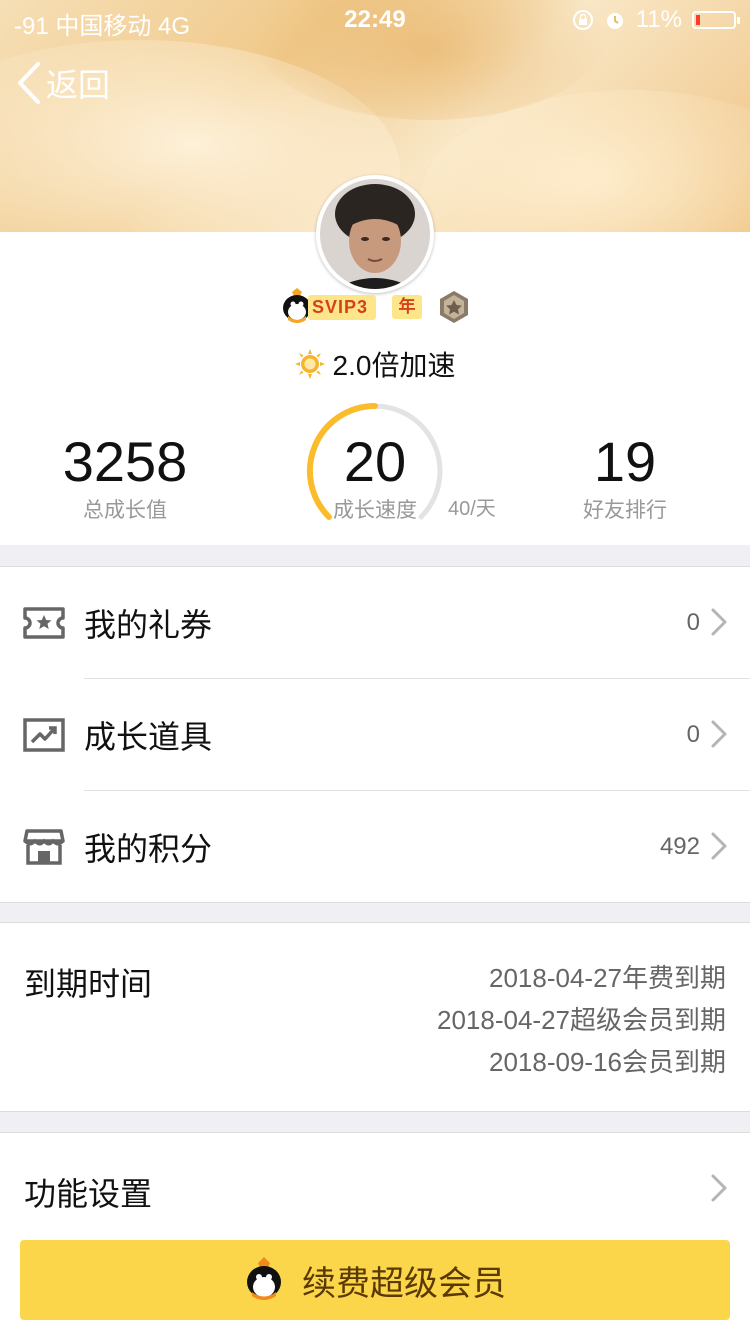  I want to click on total-growth-label: 总成长值, so click(125, 510).